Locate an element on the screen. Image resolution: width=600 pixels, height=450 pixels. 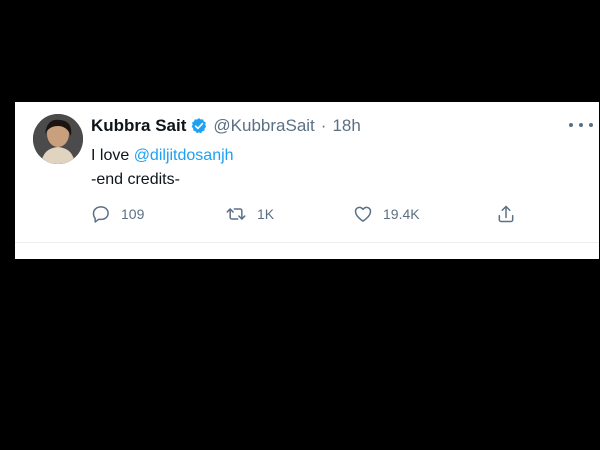
reply-count: 109 is located at coordinates (133, 214).